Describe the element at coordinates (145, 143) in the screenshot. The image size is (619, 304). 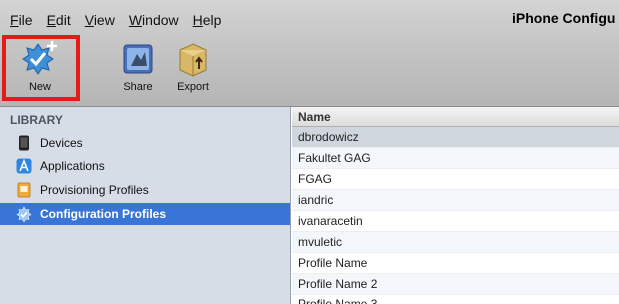
I see `sidebar-item-devices: Devices` at that location.